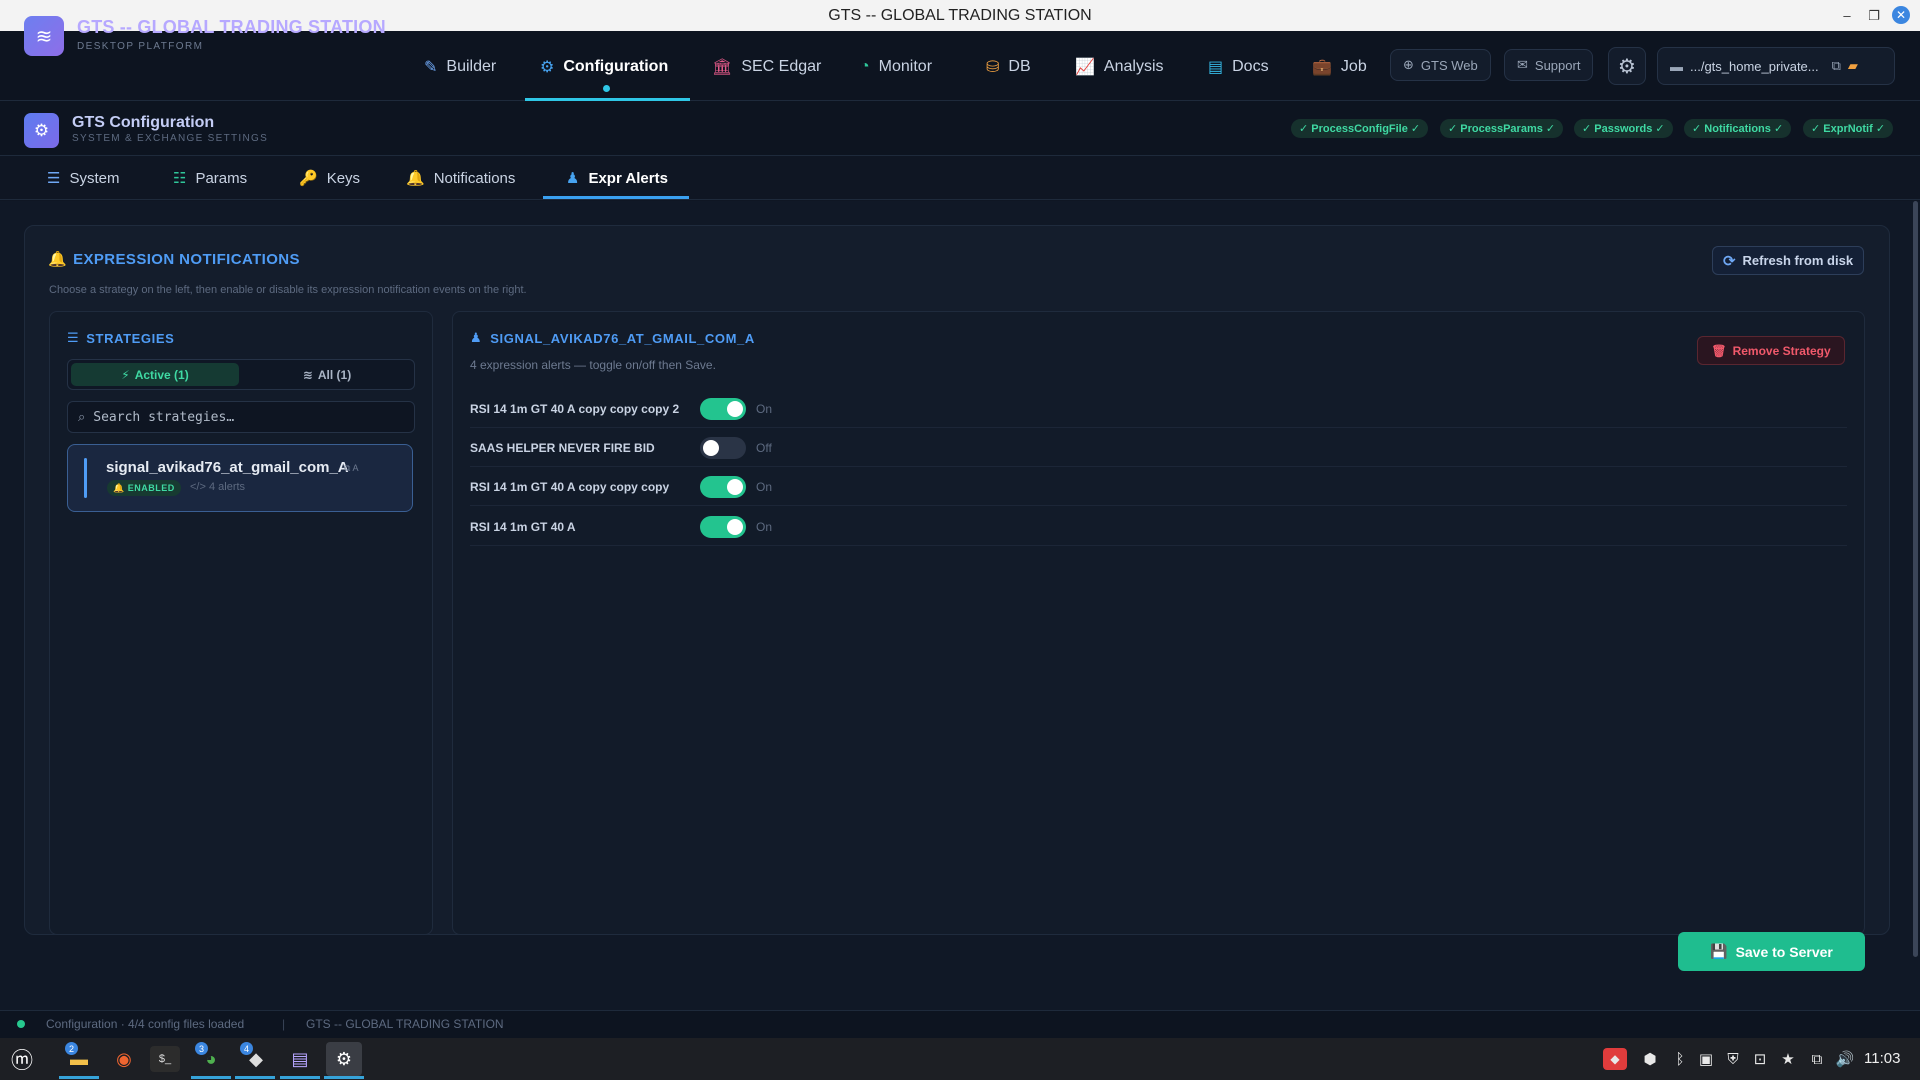 Image resolution: width=1920 pixels, height=1080 pixels. Describe the element at coordinates (562, 447) in the screenshot. I see `alert-label: SAAS HELPER NEVER FIRE BID` at that location.